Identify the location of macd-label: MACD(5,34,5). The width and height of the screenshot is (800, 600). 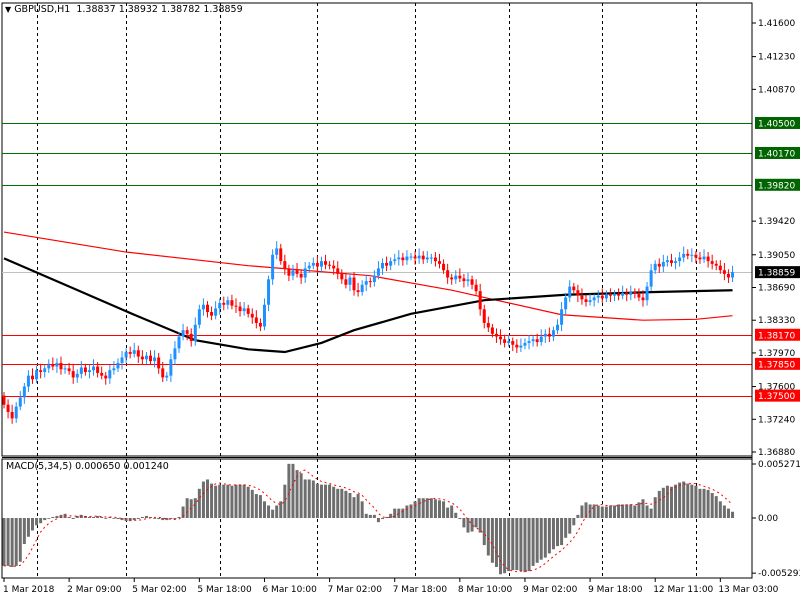
(39, 466).